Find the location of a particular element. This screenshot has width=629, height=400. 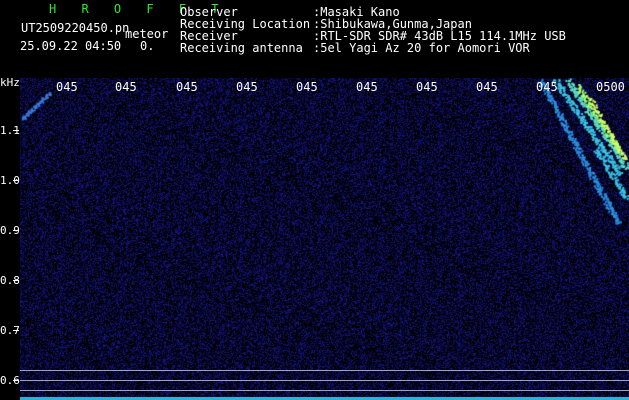

file-name: UT2509220450.pn is located at coordinates (75, 28).